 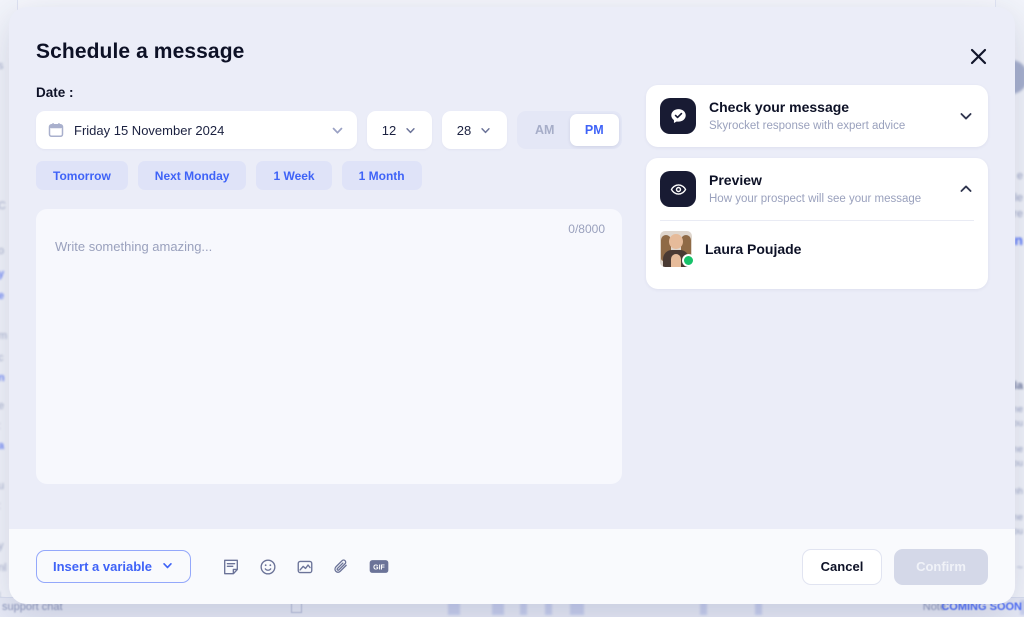 I want to click on composer-toolbar: GIF, so click(x=304, y=566).